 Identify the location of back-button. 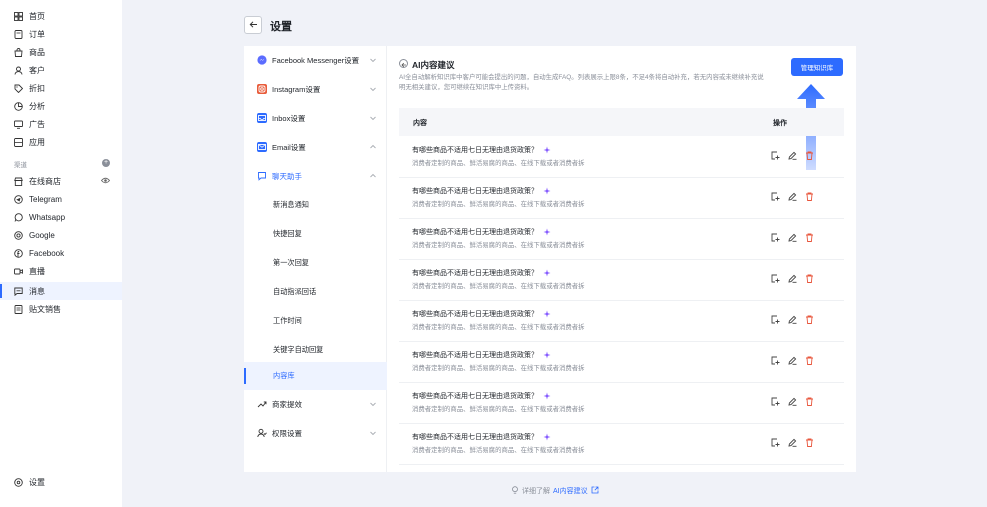
(253, 25).